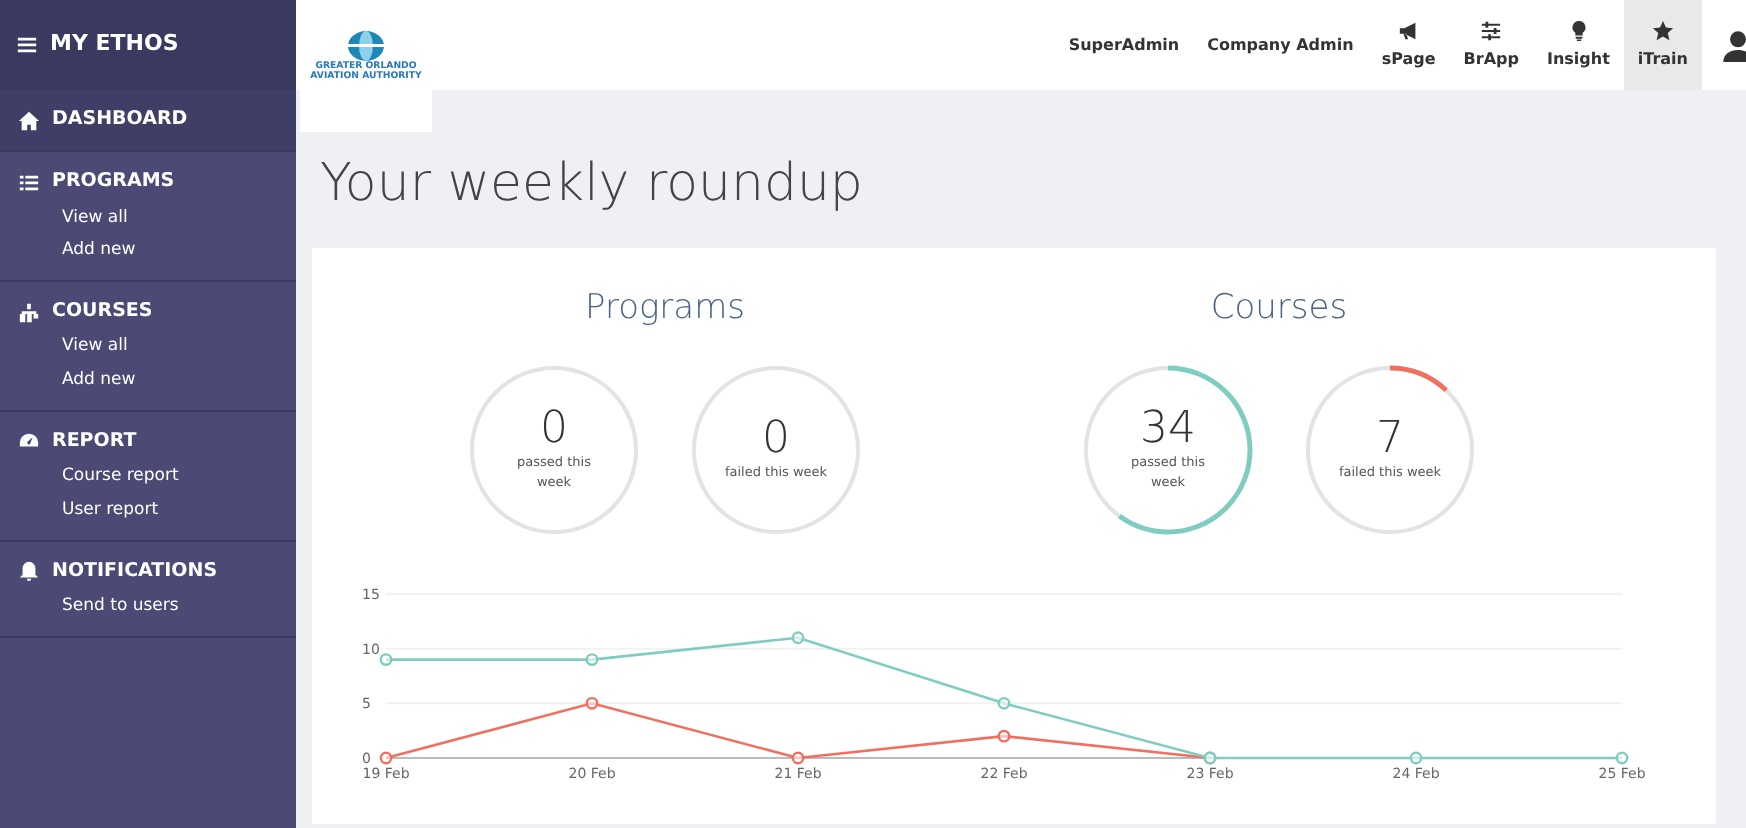  Describe the element at coordinates (1408, 30) in the screenshot. I see `megaphone-icon` at that location.